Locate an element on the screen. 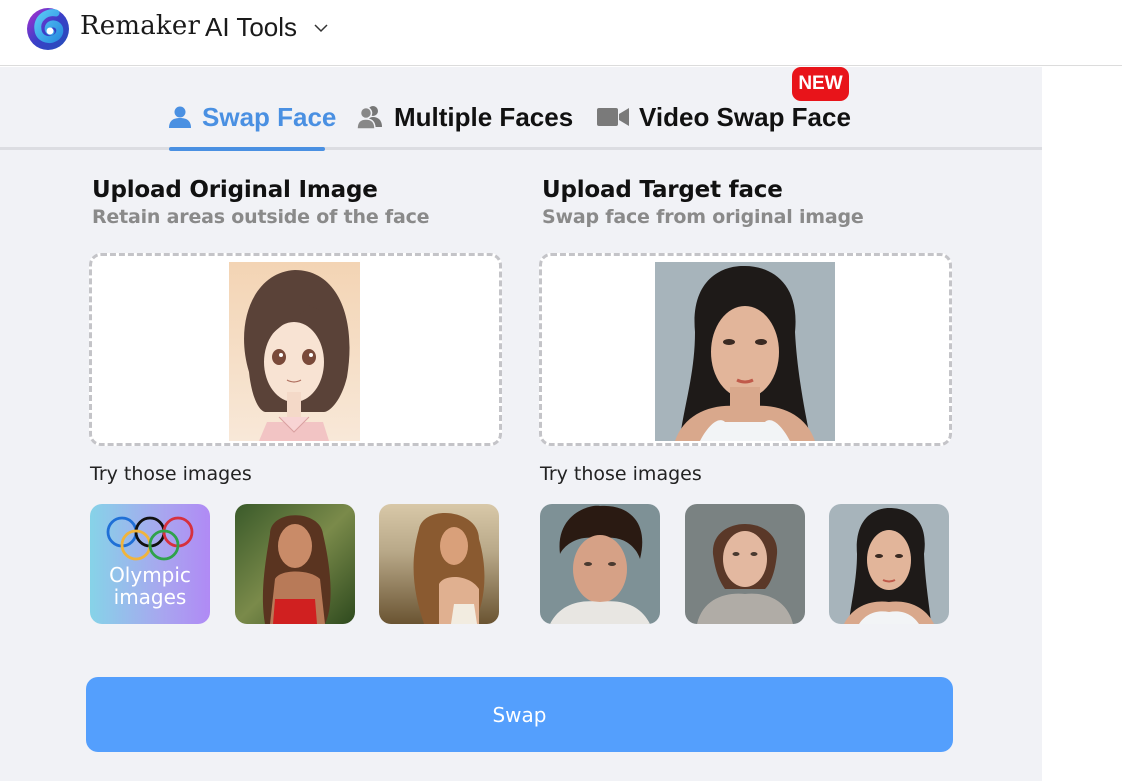 The width and height of the screenshot is (1122, 781). tab-label: Swap Face is located at coordinates (269, 116).